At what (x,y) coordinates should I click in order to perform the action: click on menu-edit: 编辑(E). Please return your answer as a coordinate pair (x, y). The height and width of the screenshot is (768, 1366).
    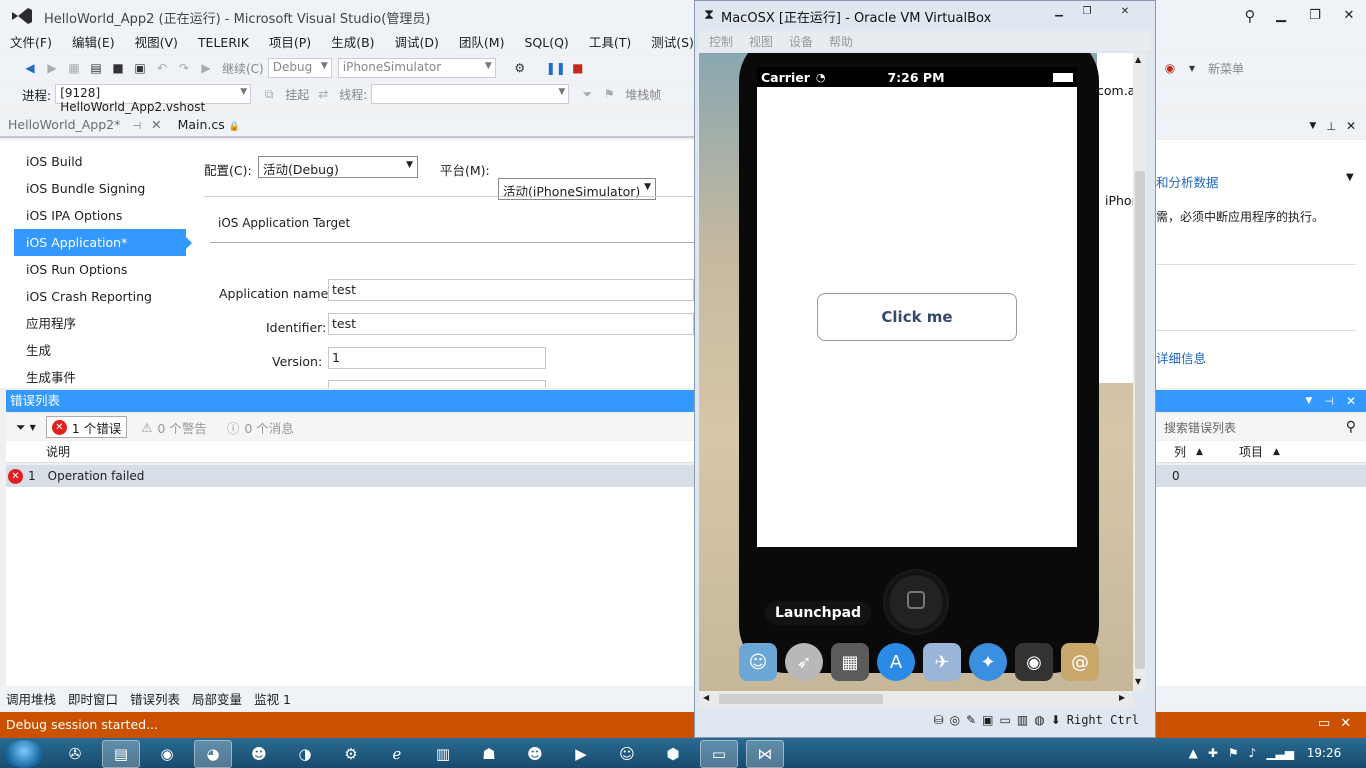
    Looking at the image, I should click on (93, 43).